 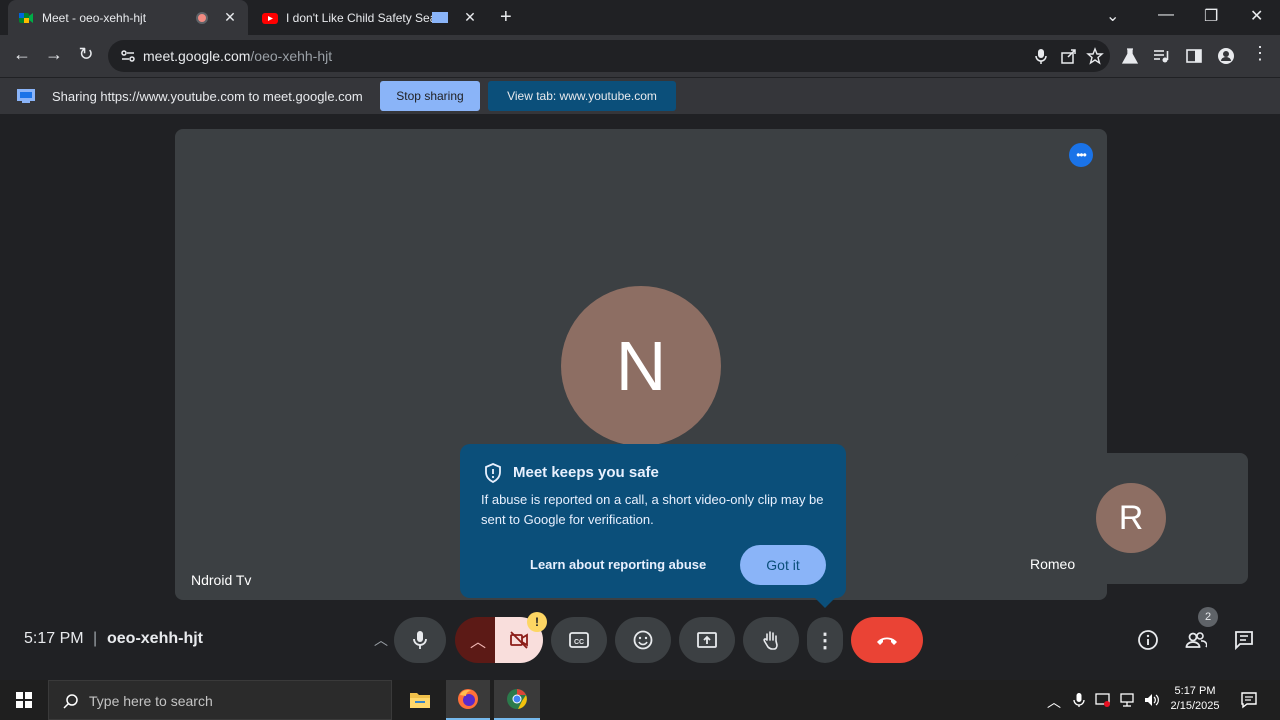 What do you see at coordinates (359, 17) in the screenshot?
I see `tab-title: I don't Like Child Safety Seat` at bounding box center [359, 17].